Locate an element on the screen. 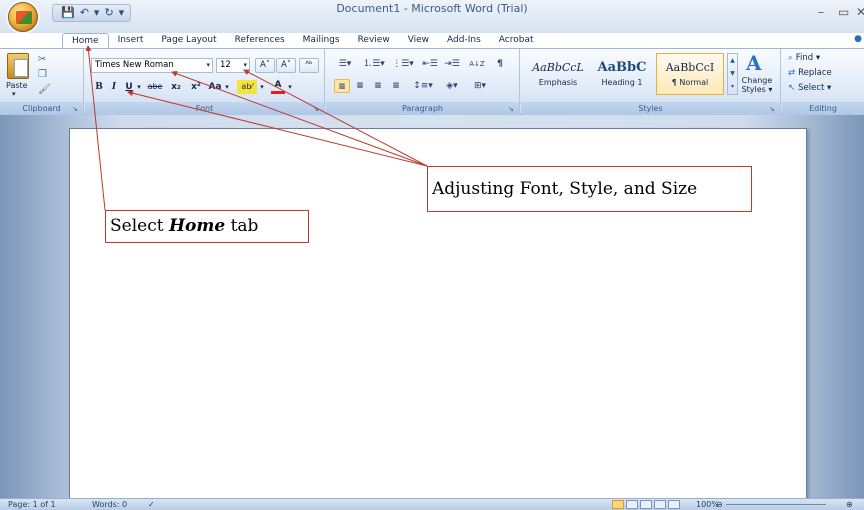 The image size is (864, 510). paste-icon is located at coordinates (18, 66).